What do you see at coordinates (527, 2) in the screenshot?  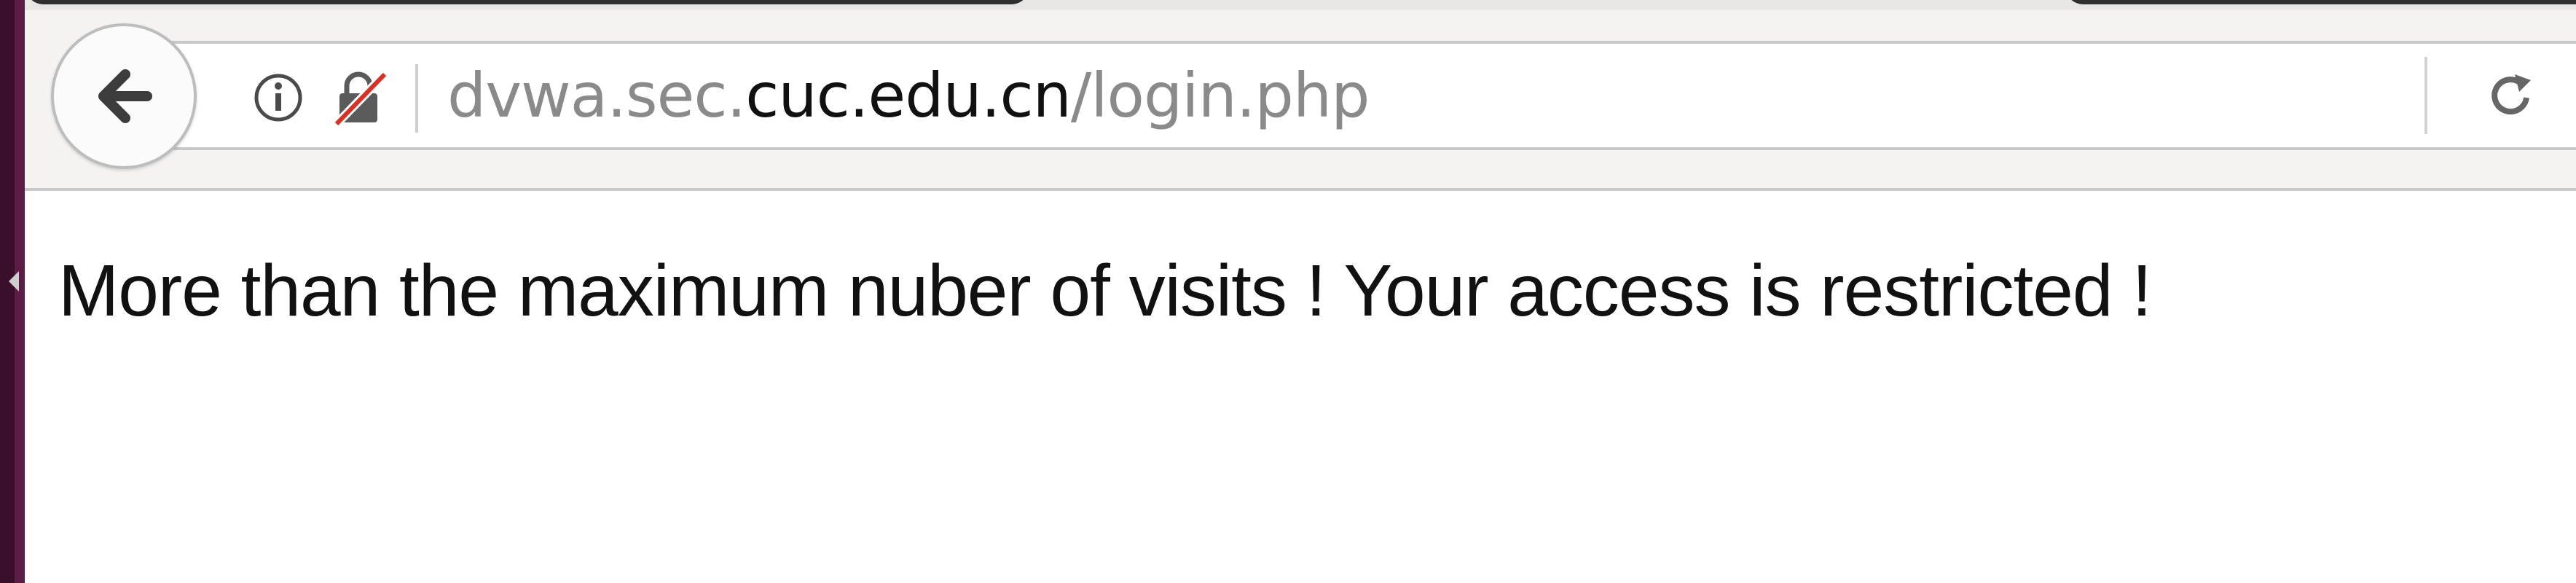 I see `tab-background-left` at bounding box center [527, 2].